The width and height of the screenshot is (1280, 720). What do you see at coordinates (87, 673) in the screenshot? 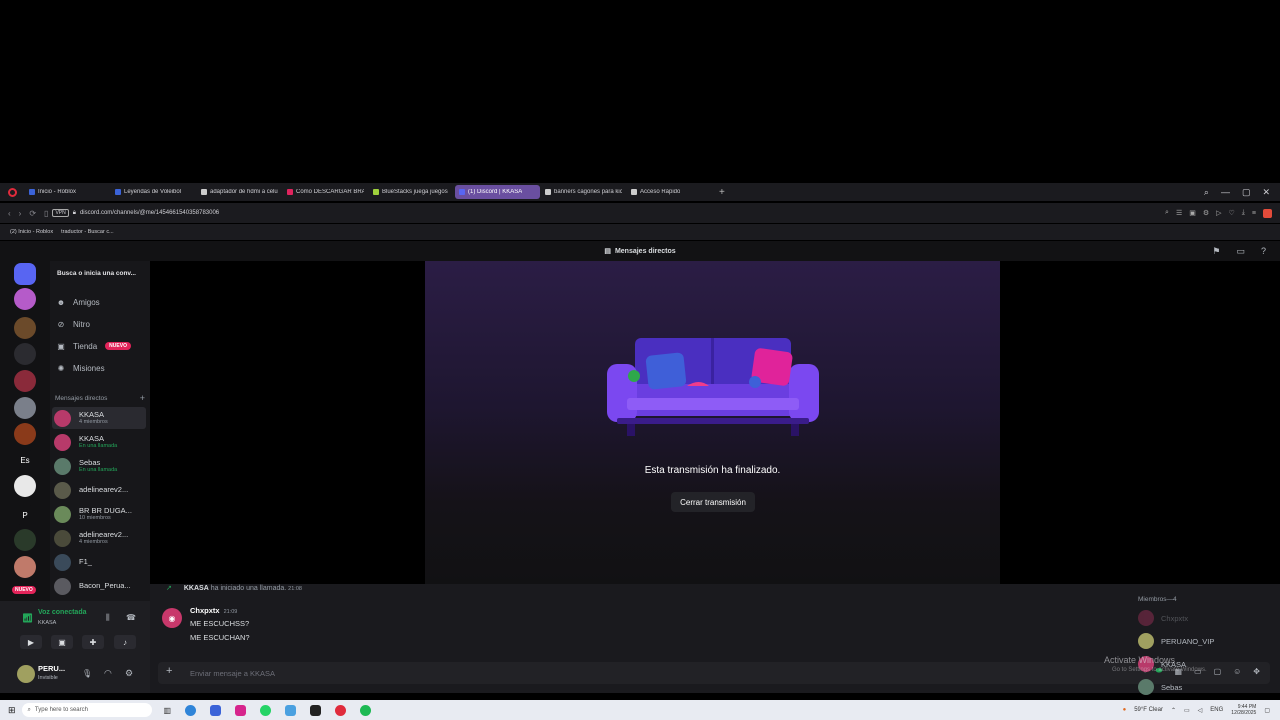
I see `mic-icon: 🎙︎` at bounding box center [87, 673].